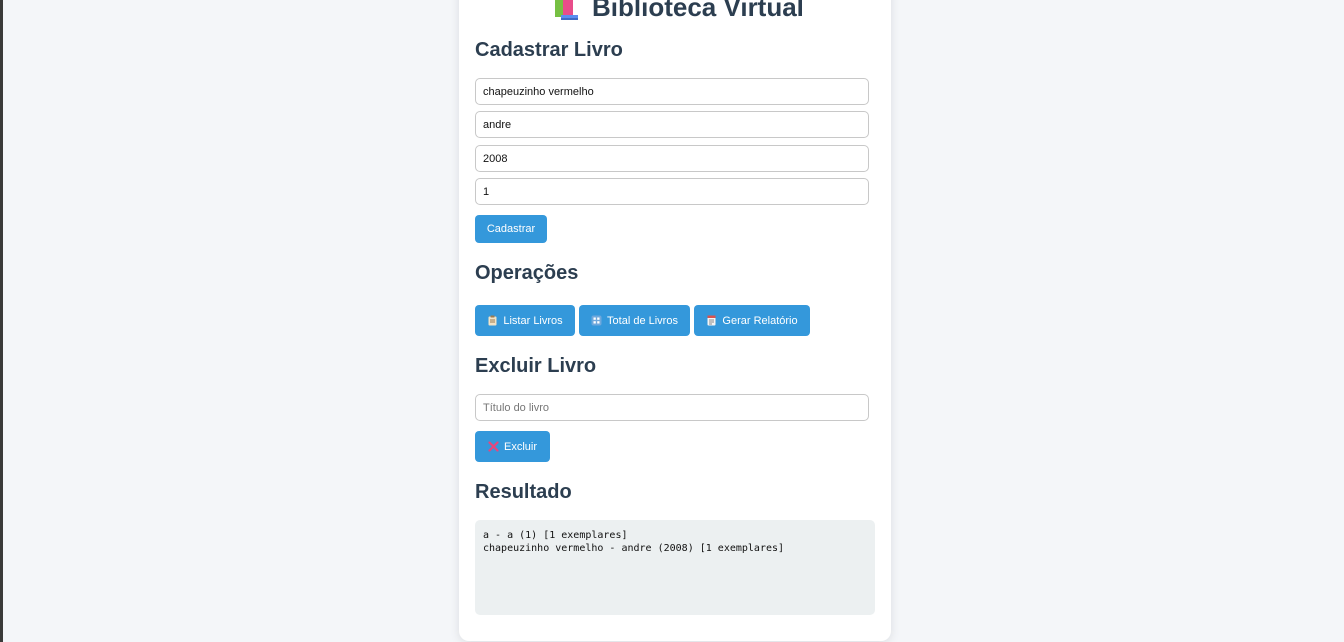 The height and width of the screenshot is (642, 1344). I want to click on generate-report-button: Gerar Relatório, so click(752, 320).